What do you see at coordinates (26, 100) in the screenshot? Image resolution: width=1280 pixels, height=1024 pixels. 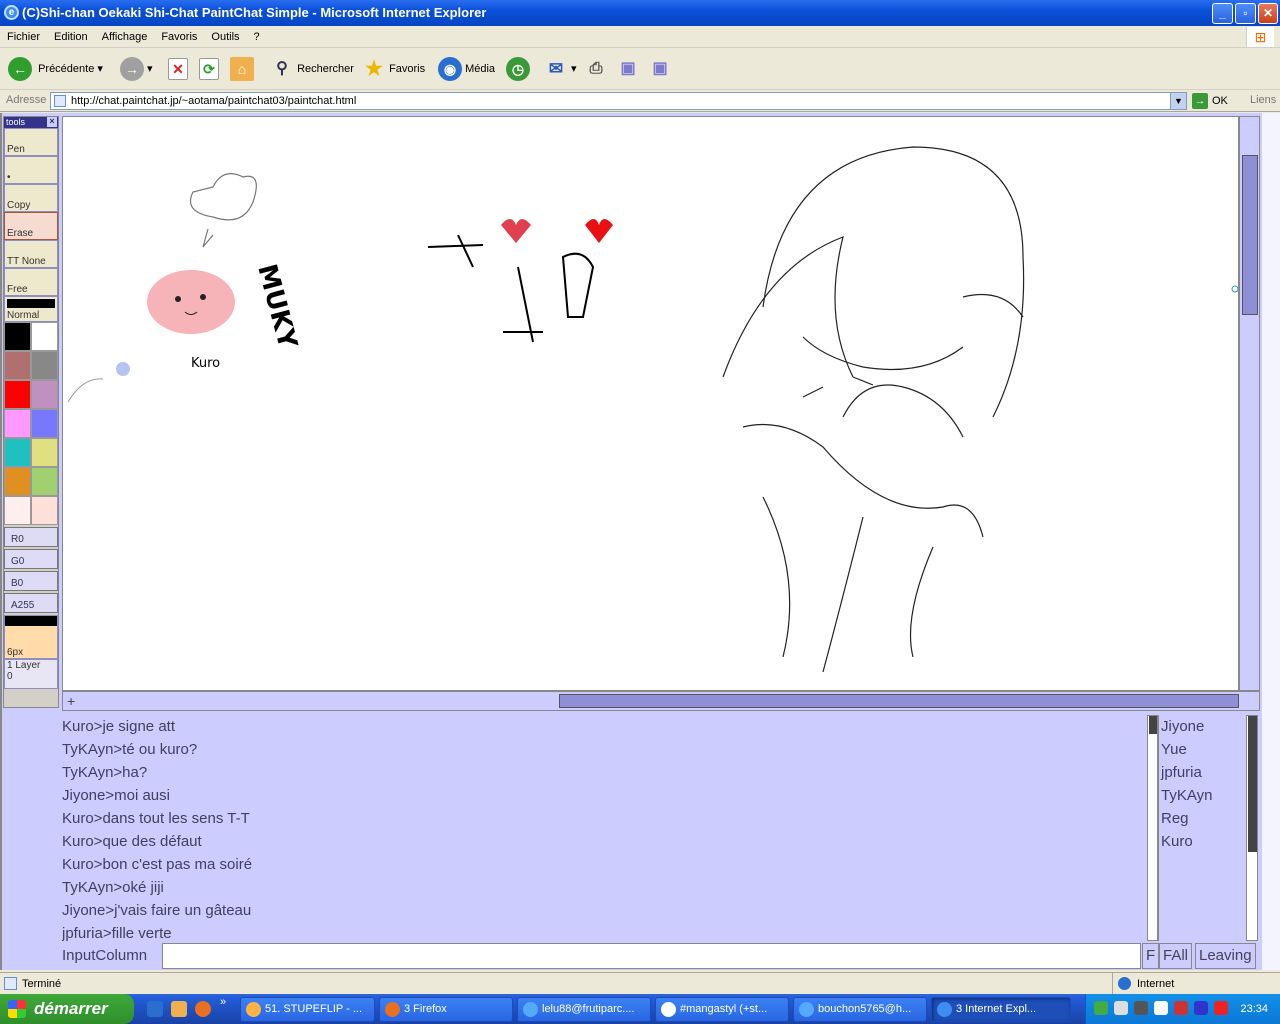 I see `address-label: Adresse` at bounding box center [26, 100].